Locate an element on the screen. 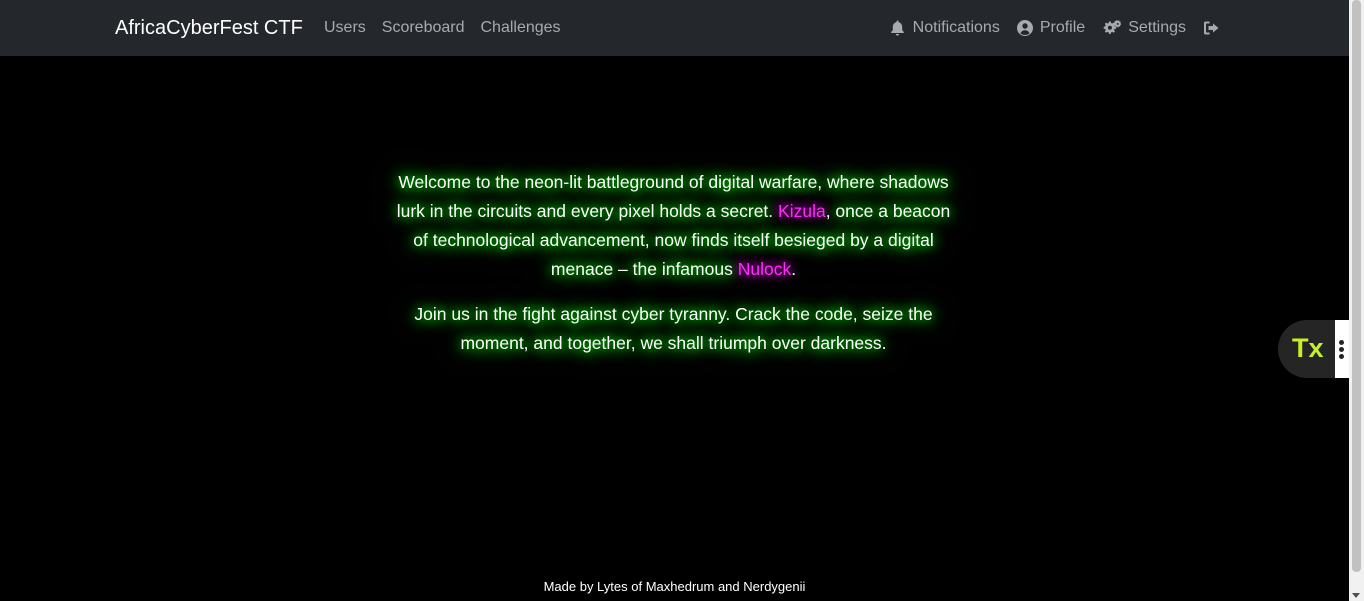  nav-link-scoreboard: Scoreboard is located at coordinates (423, 28).